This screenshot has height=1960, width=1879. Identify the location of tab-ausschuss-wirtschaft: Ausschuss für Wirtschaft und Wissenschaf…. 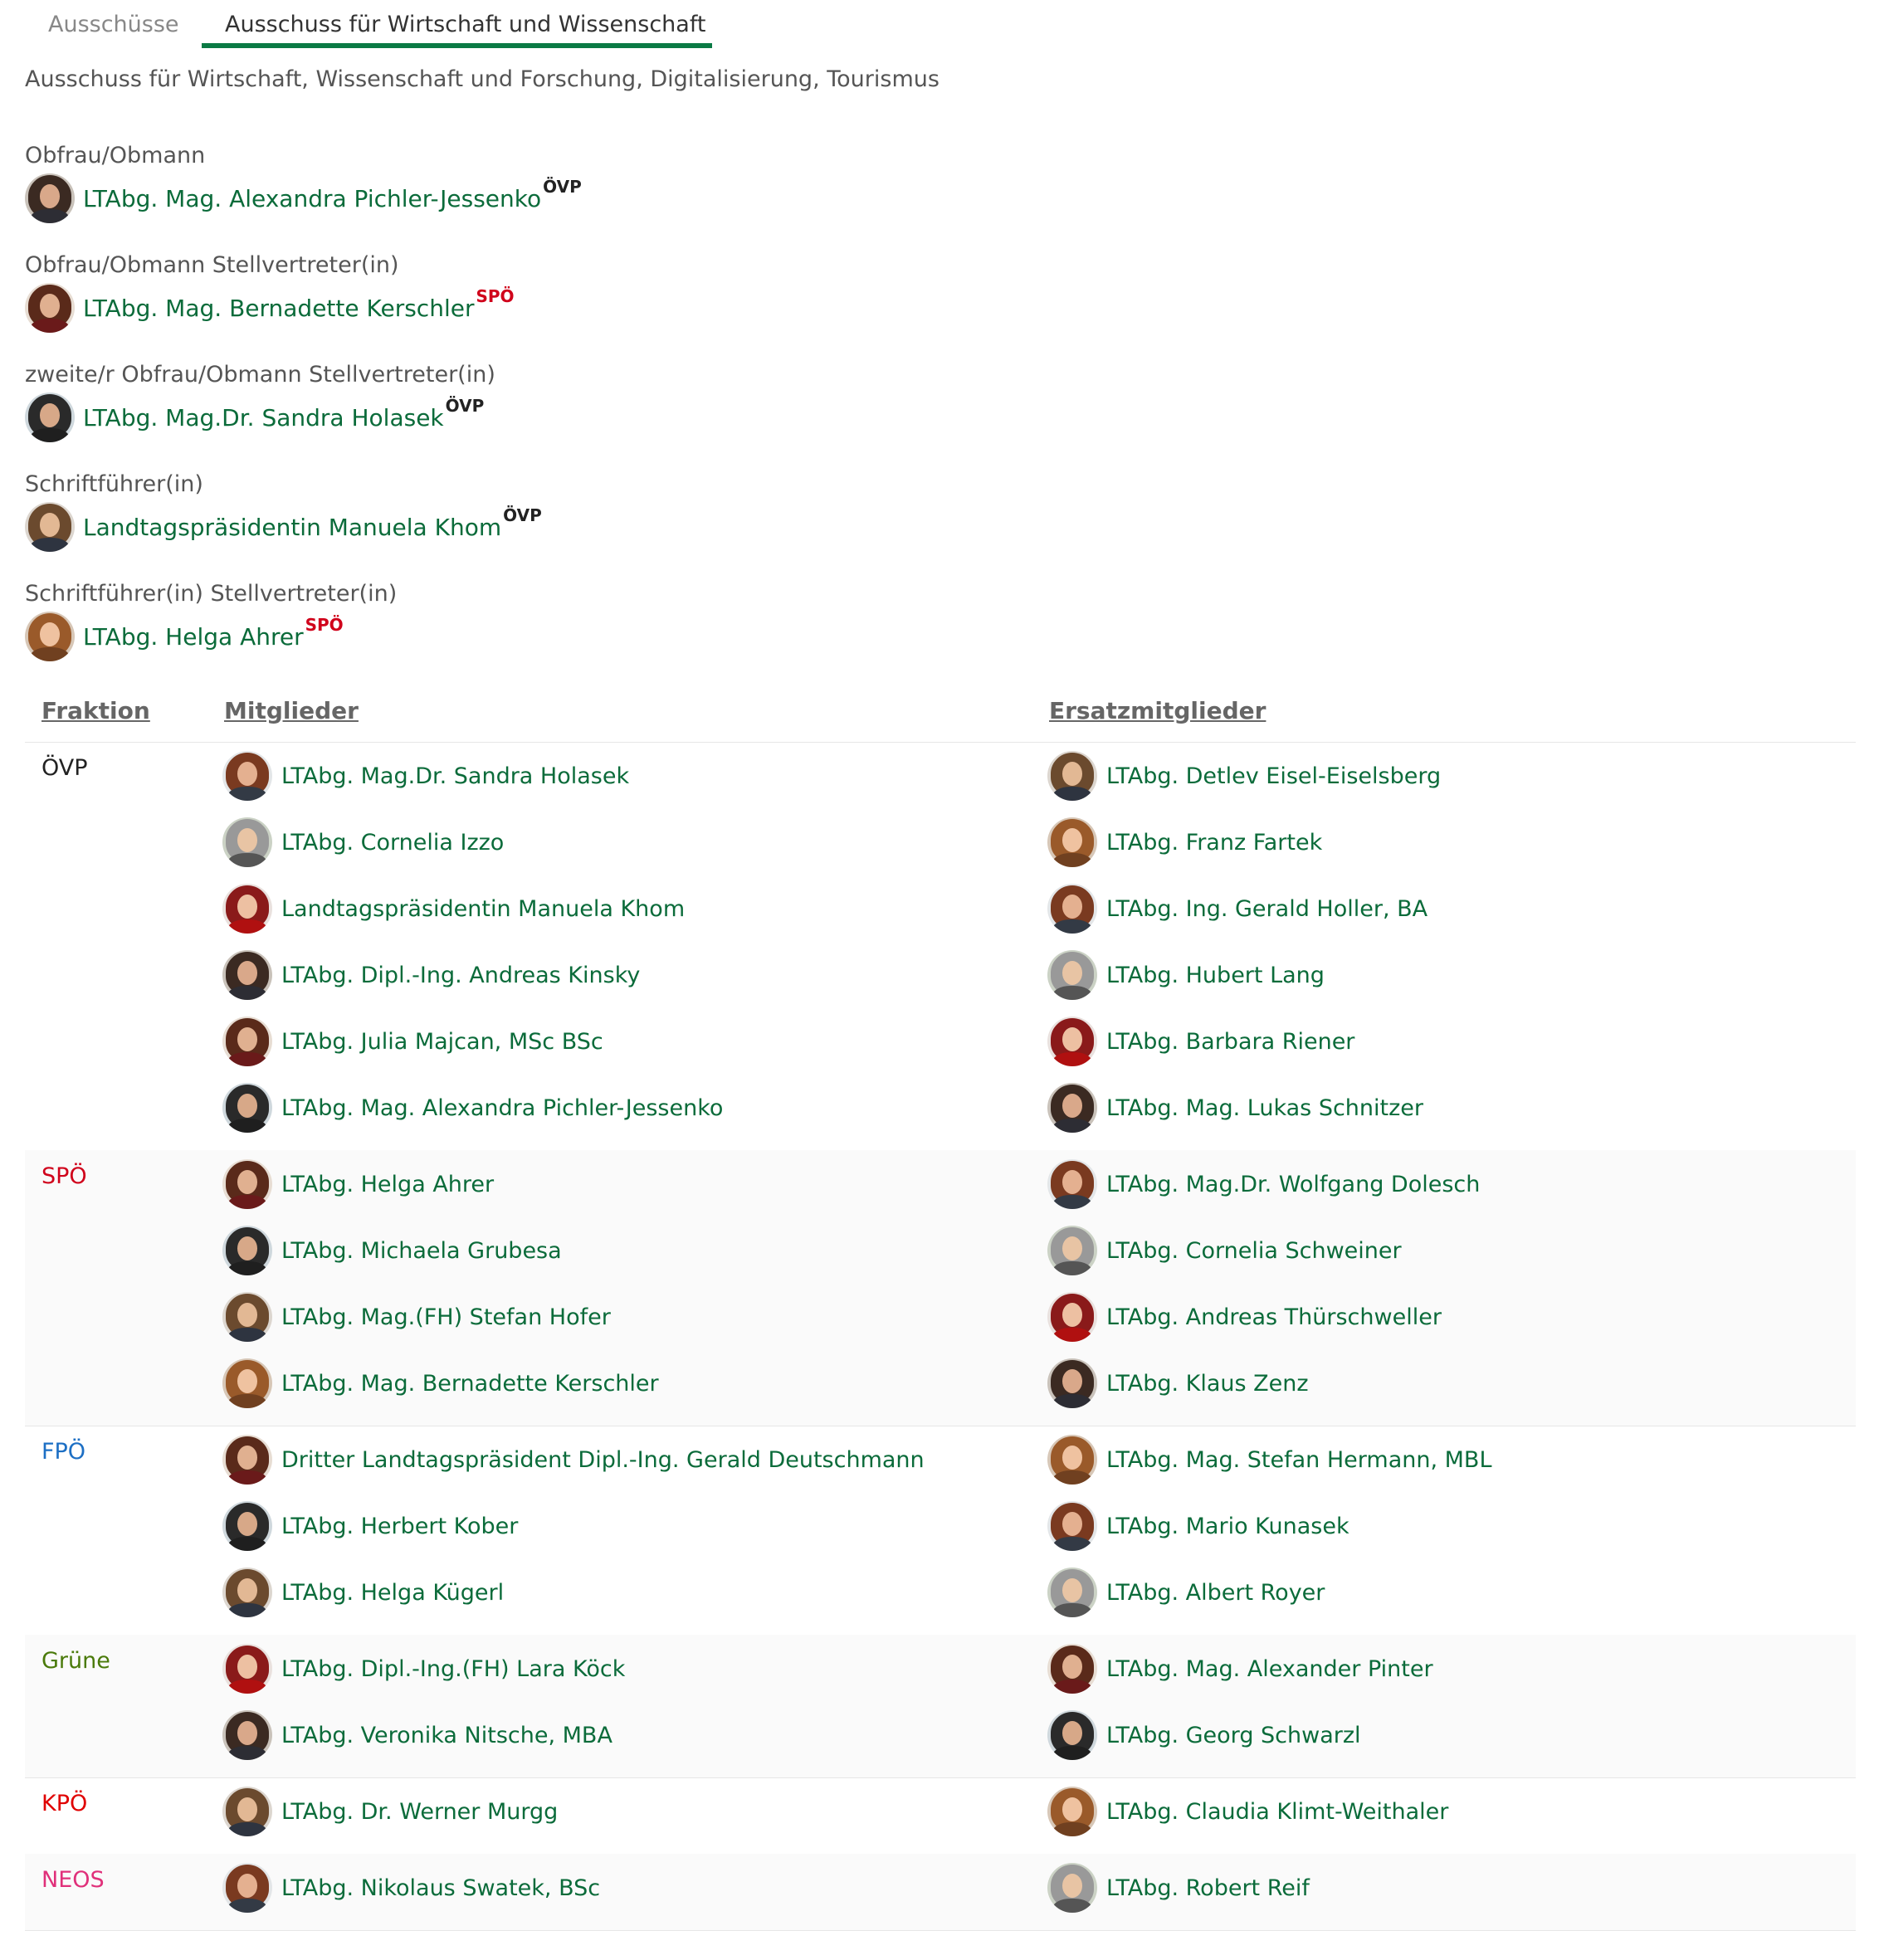
(465, 25).